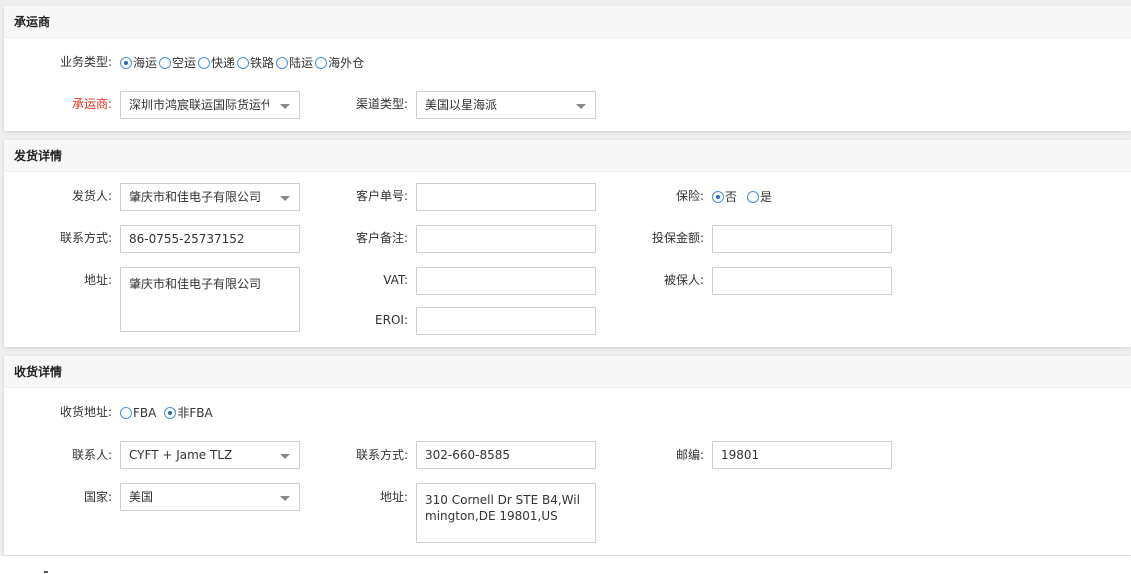 The width and height of the screenshot is (1131, 574). I want to click on section-title-shipper: 发货详情, so click(567, 156).